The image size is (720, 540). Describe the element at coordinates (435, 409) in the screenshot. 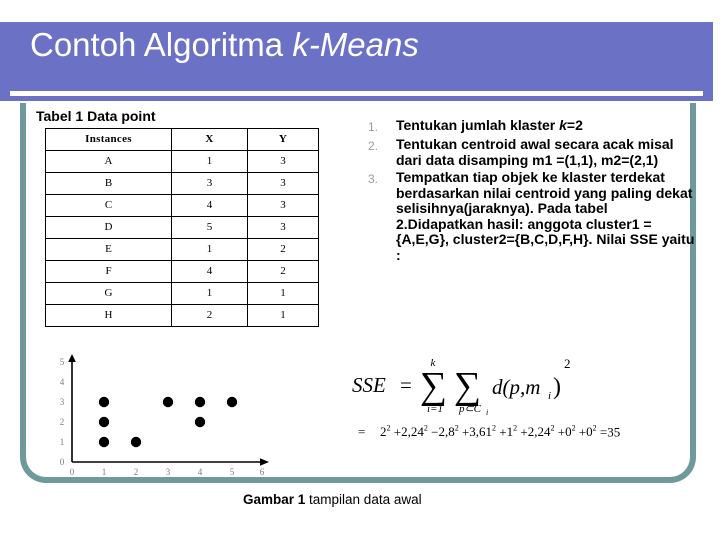

I see `formula-sum1-lower: i=1` at that location.